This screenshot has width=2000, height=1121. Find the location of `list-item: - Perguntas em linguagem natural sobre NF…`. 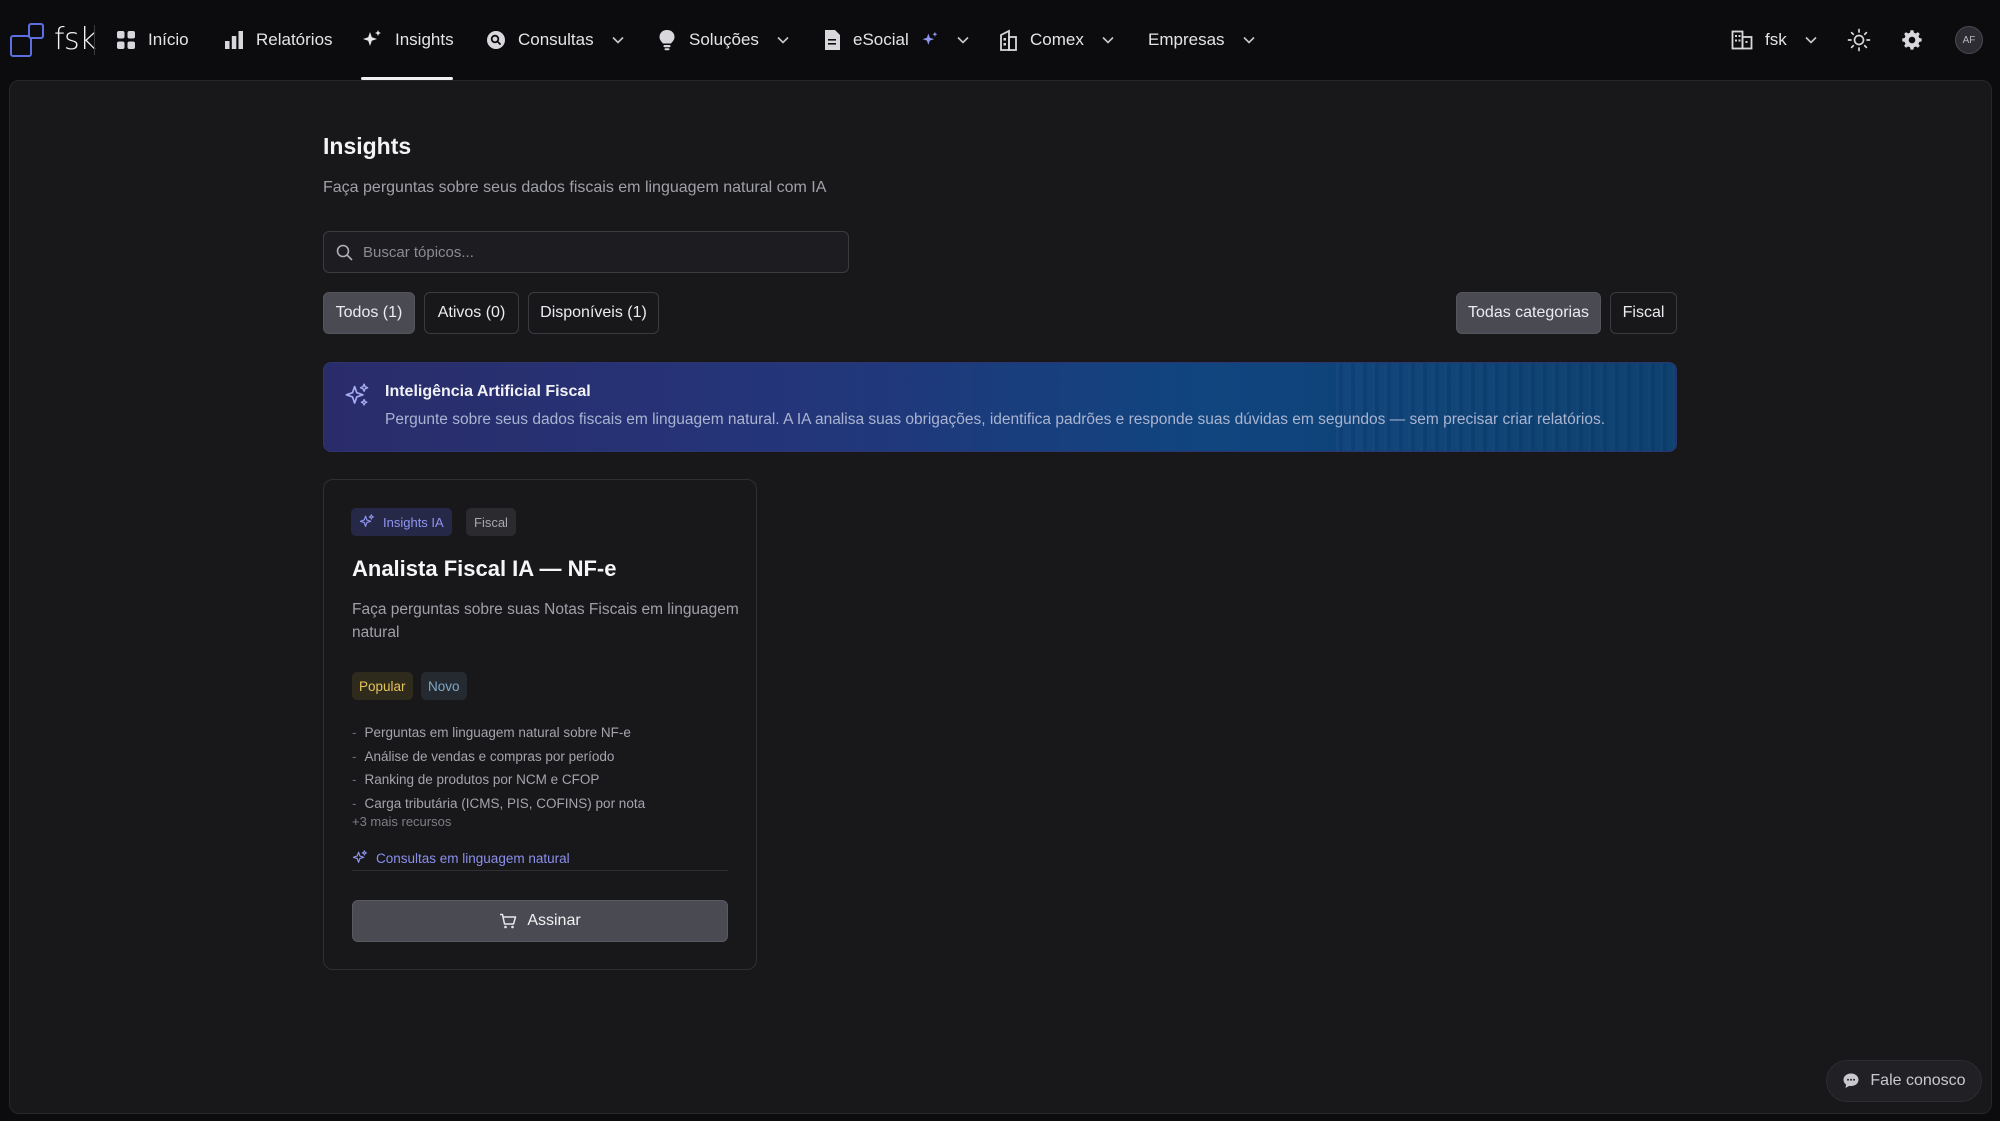

list-item: - Perguntas em linguagem natural sobre NF… is located at coordinates (491, 733).